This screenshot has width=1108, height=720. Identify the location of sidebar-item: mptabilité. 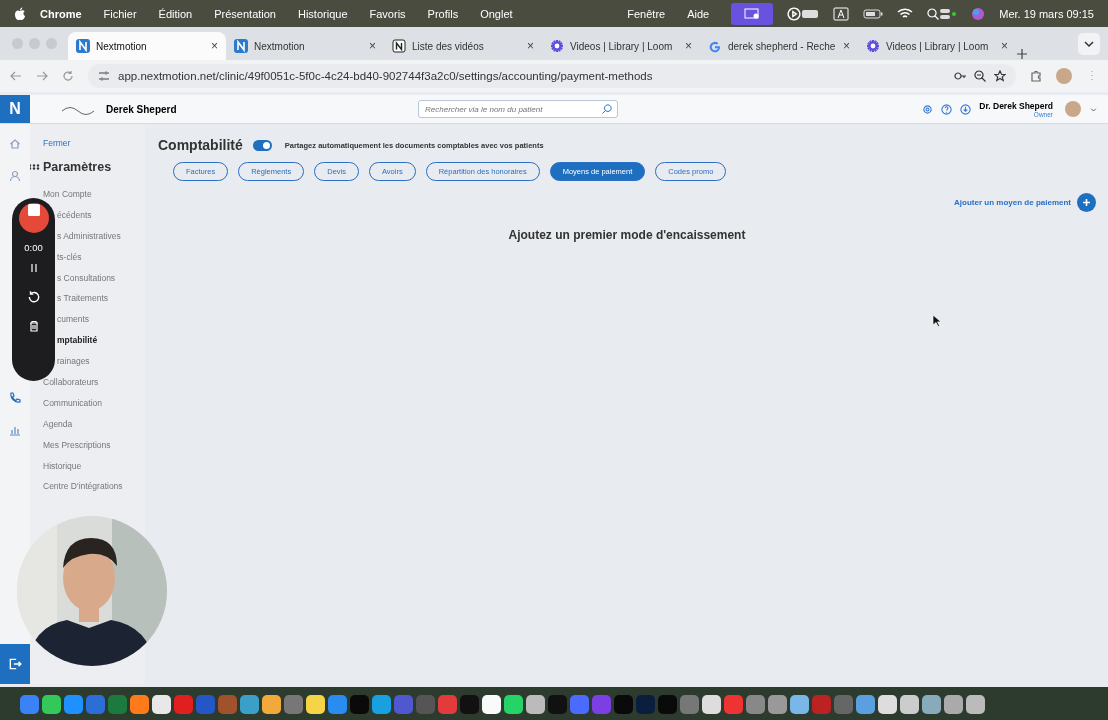
(77, 340).